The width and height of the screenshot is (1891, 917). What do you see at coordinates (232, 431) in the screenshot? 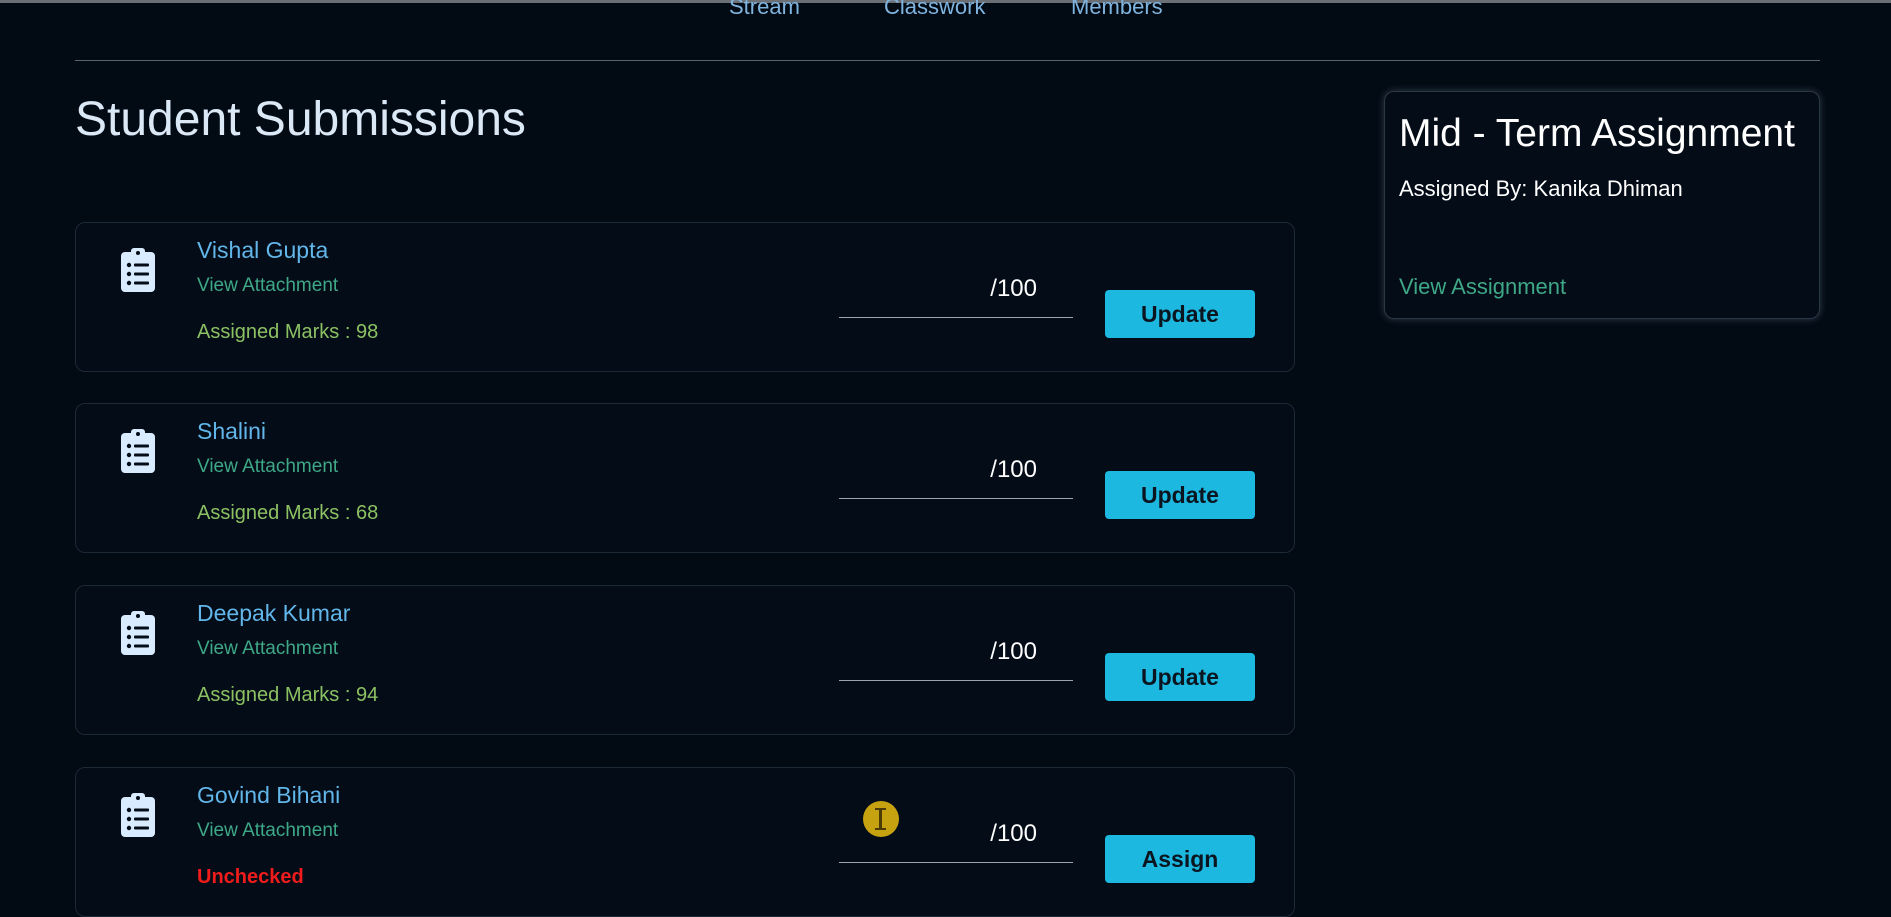
I see `student-name: Shalini` at bounding box center [232, 431].